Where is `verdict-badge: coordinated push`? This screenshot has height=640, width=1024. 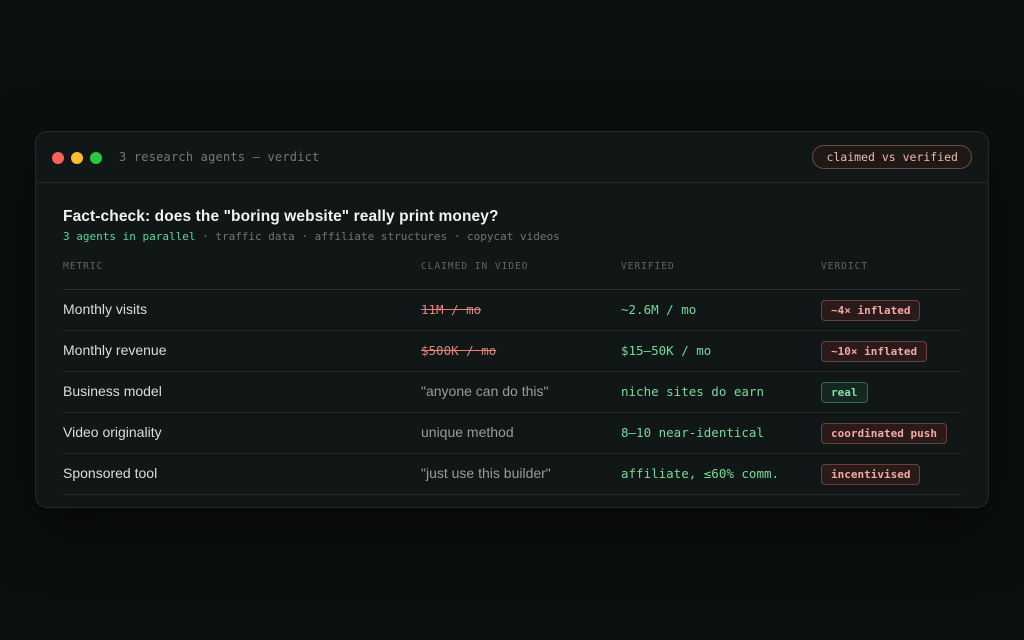
verdict-badge: coordinated push is located at coordinates (884, 433).